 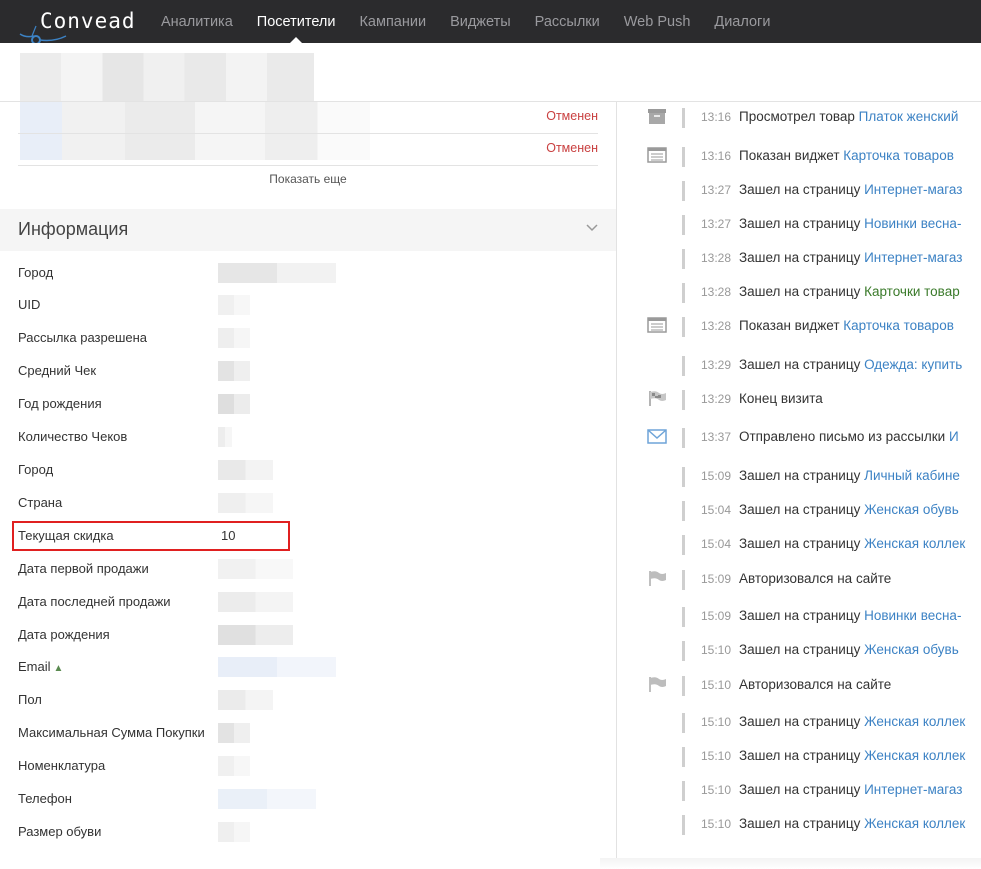 I want to click on nav-item-web-push: Web Push, so click(x=657, y=21).